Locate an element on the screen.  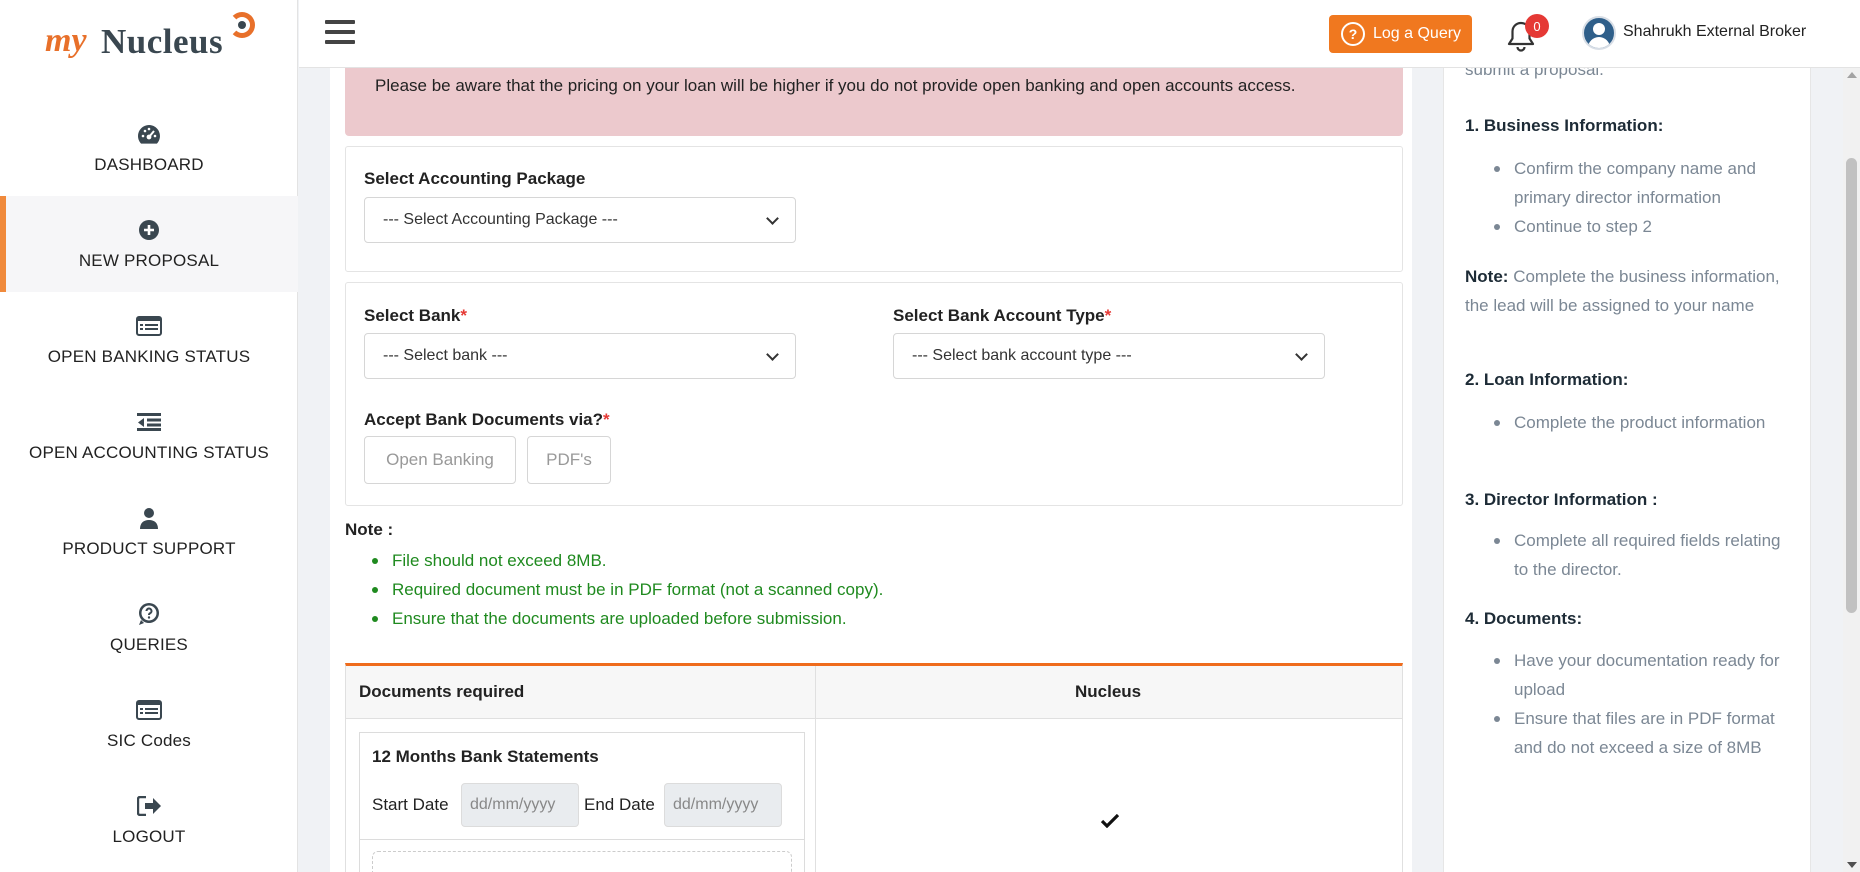
file-drop-zone is located at coordinates (582, 861).